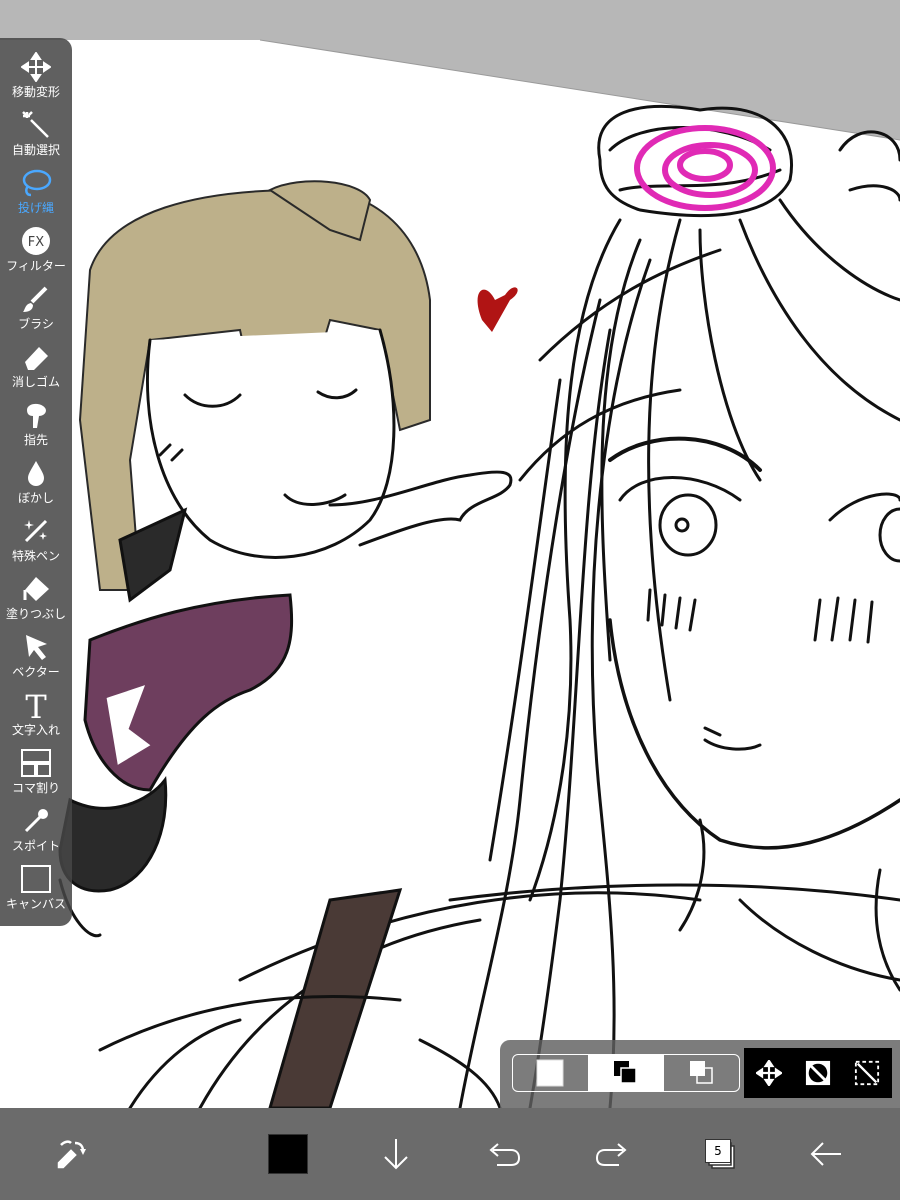 Image resolution: width=900 pixels, height=1200 pixels. Describe the element at coordinates (36, 763) in the screenshot. I see `panel-layout-icon` at that location.